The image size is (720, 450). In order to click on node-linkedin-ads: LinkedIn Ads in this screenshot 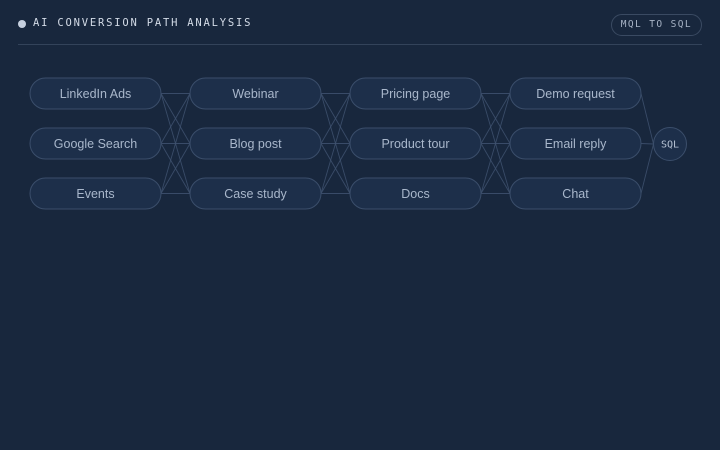, I will do `click(95, 93)`.